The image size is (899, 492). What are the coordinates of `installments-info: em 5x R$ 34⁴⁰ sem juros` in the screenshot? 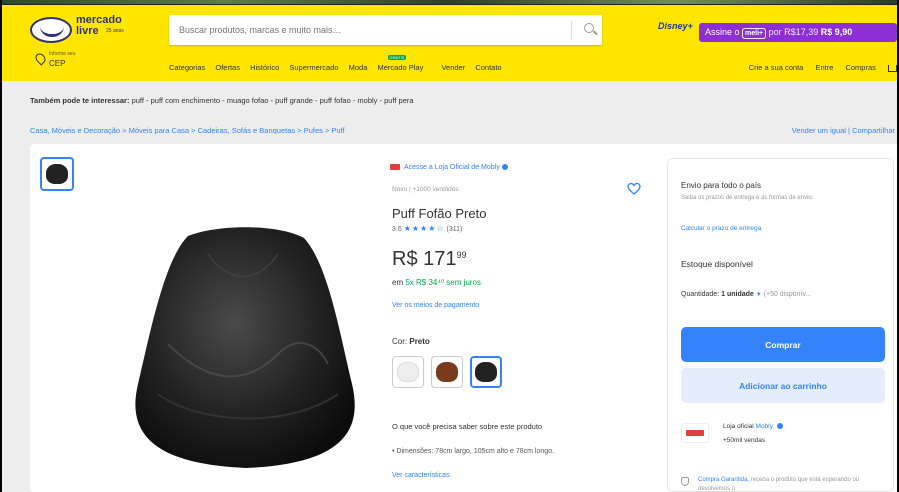 It's located at (436, 282).